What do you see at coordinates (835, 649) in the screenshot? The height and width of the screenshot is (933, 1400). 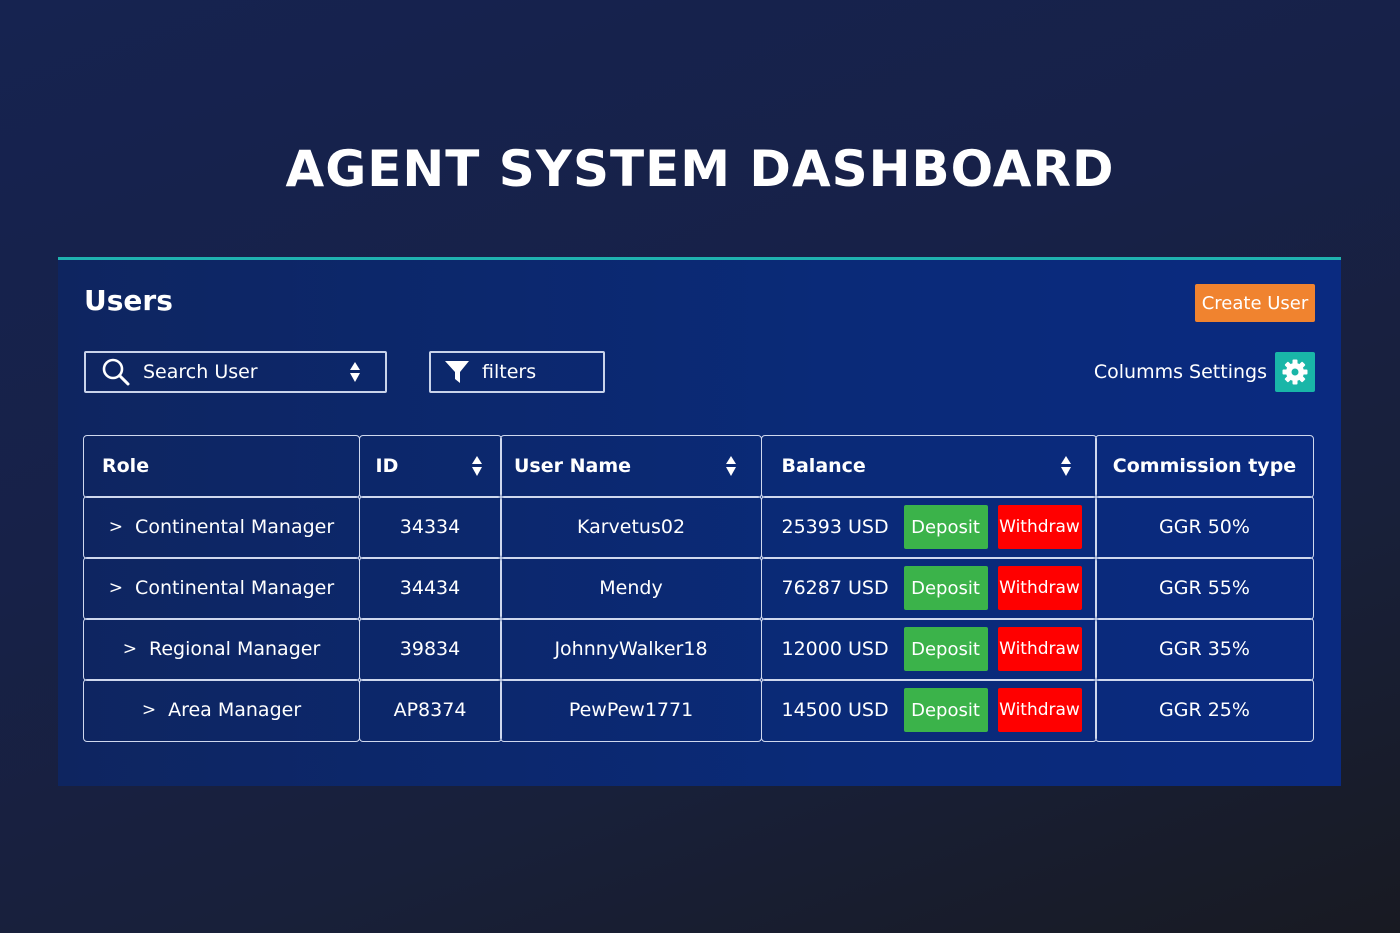 I see `balance-value: 12000 USD` at bounding box center [835, 649].